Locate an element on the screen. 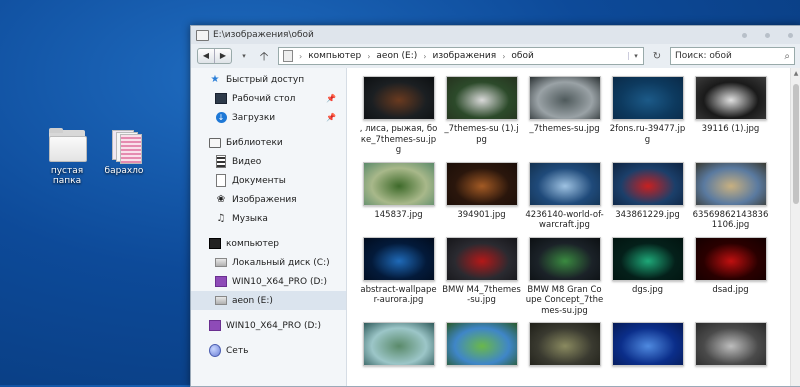 The width and height of the screenshot is (800, 387). sidebar-item-video: Видео is located at coordinates (268, 161).